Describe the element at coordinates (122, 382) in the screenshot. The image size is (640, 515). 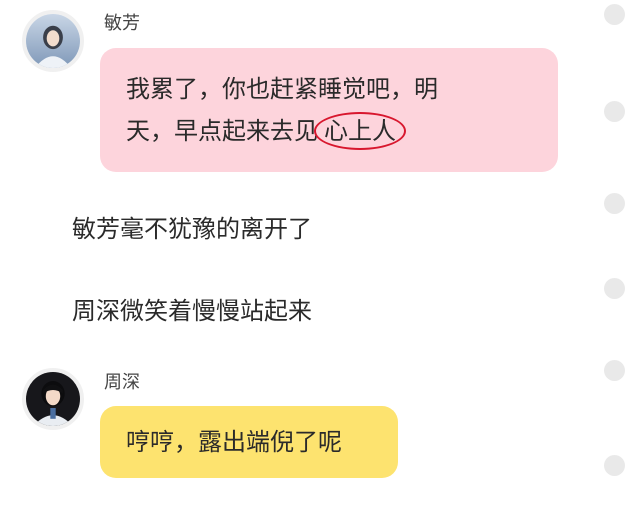
I see `speaker-name: 周深` at that location.